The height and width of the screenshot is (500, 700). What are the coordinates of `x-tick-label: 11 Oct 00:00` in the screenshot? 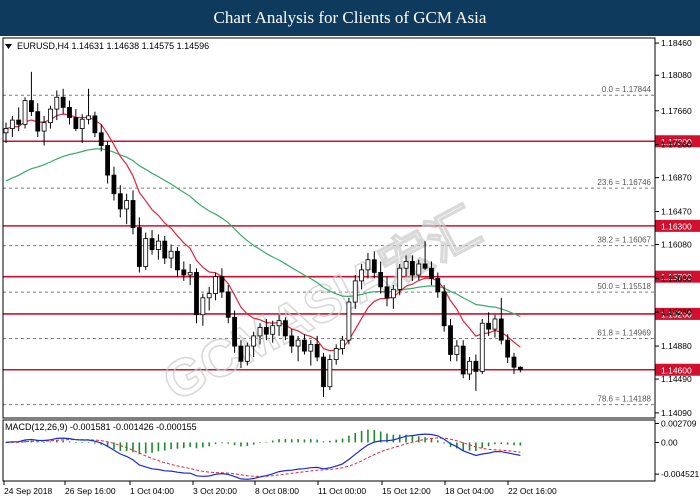 It's located at (342, 491).